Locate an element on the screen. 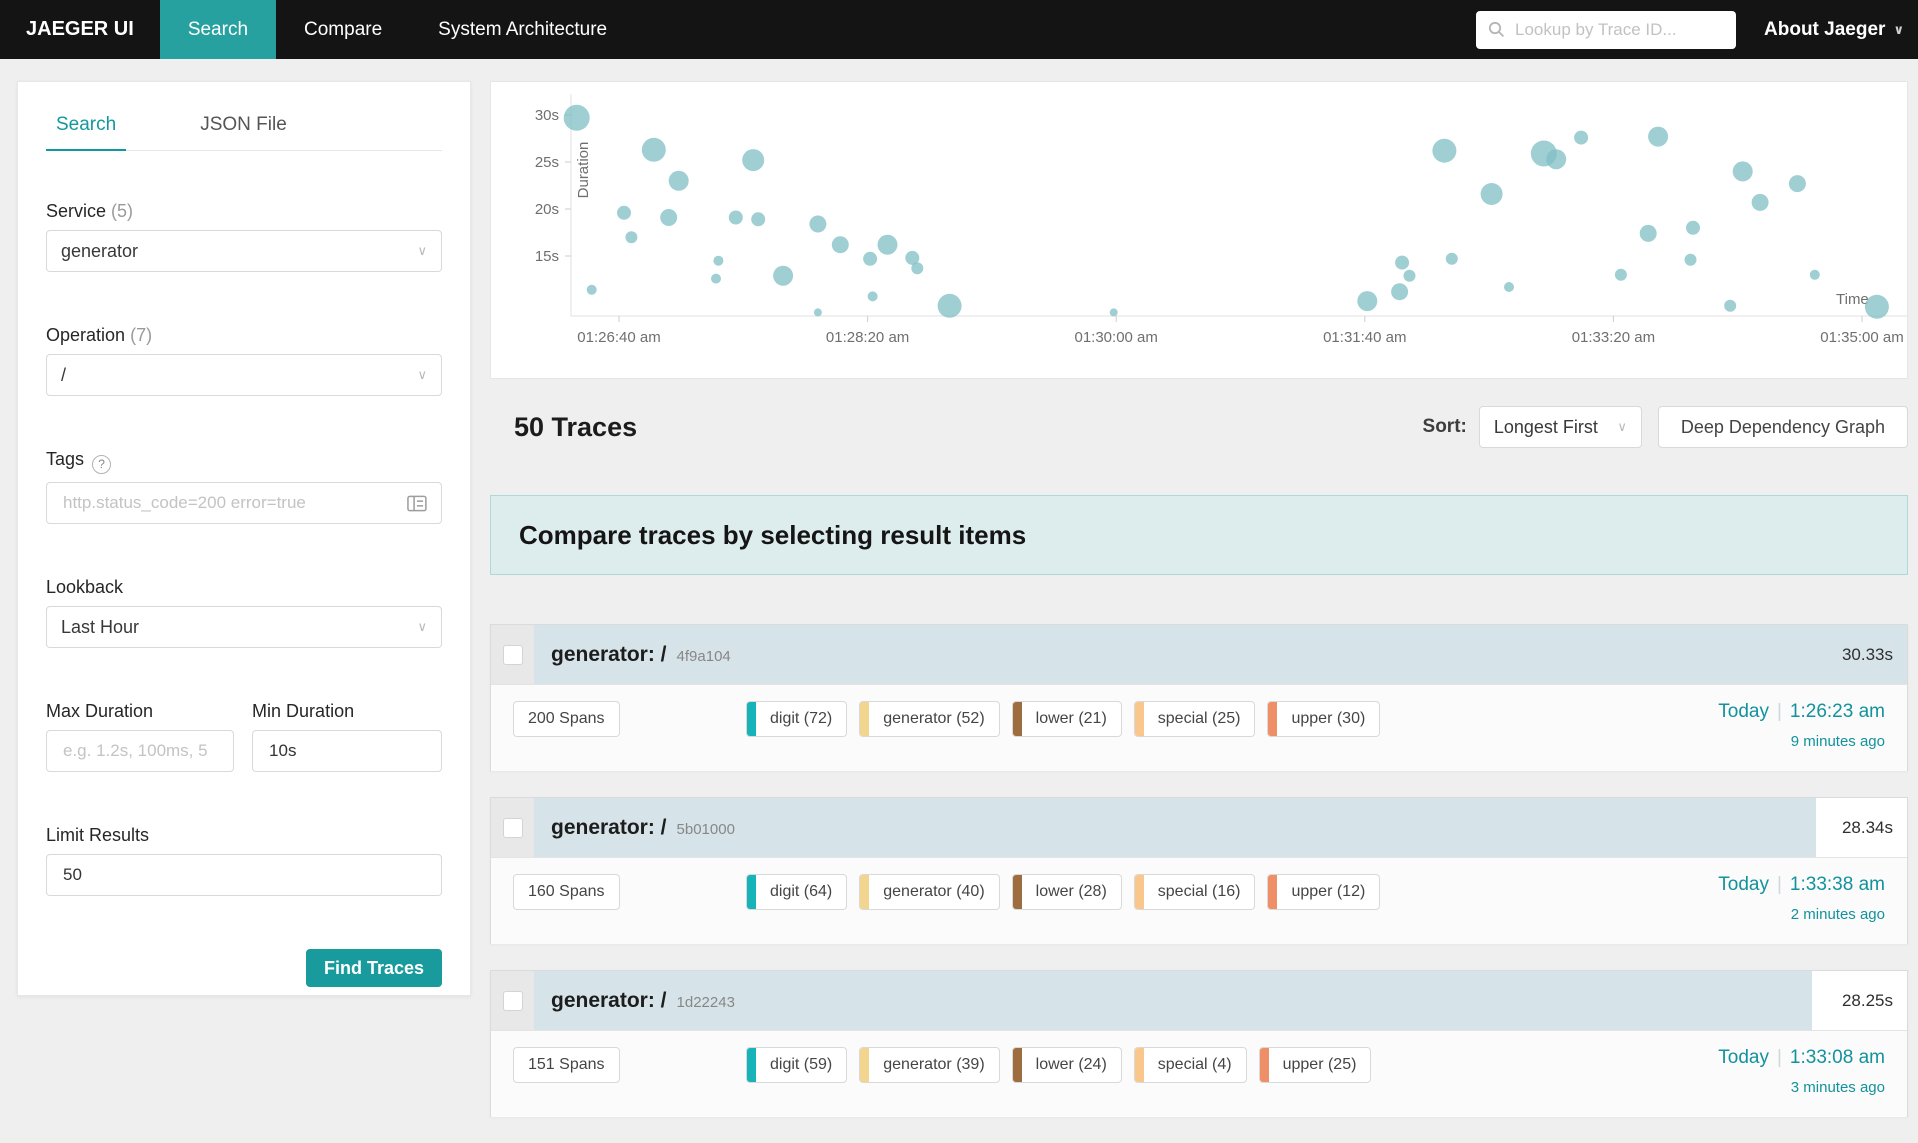 This screenshot has width=1918, height=1143. sort-select: Longest First ∨ is located at coordinates (1560, 427).